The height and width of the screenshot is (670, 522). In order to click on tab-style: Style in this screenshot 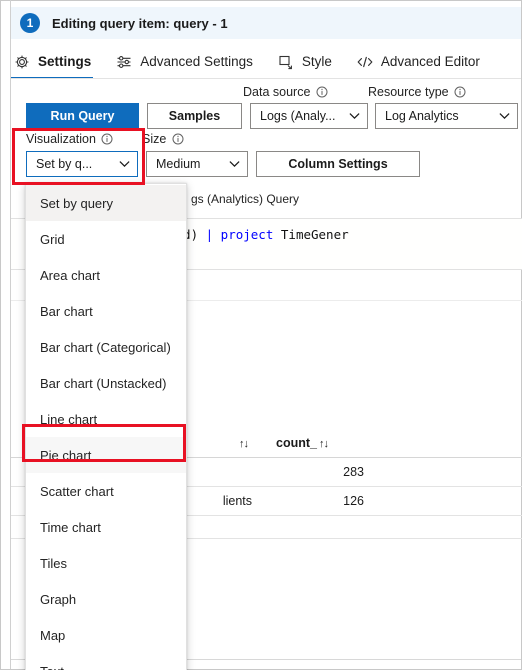, I will do `click(304, 61)`.